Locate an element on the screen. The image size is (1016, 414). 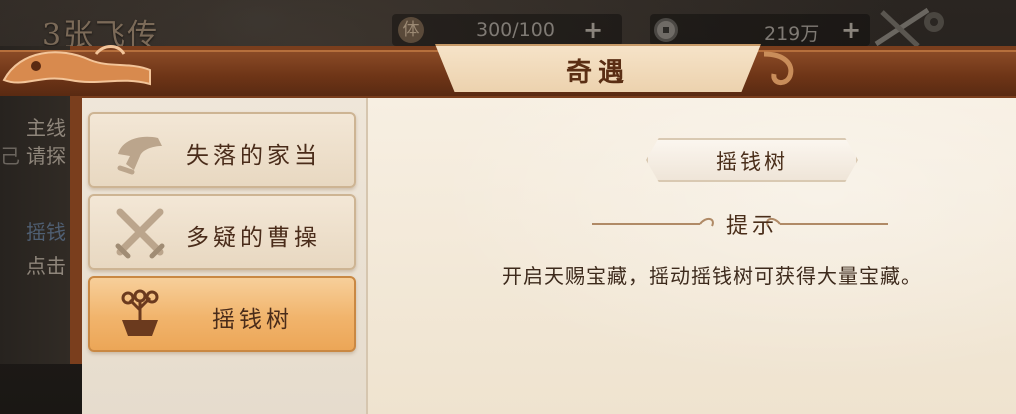
dragon-ornament-icon is located at coordinates (76, 65).